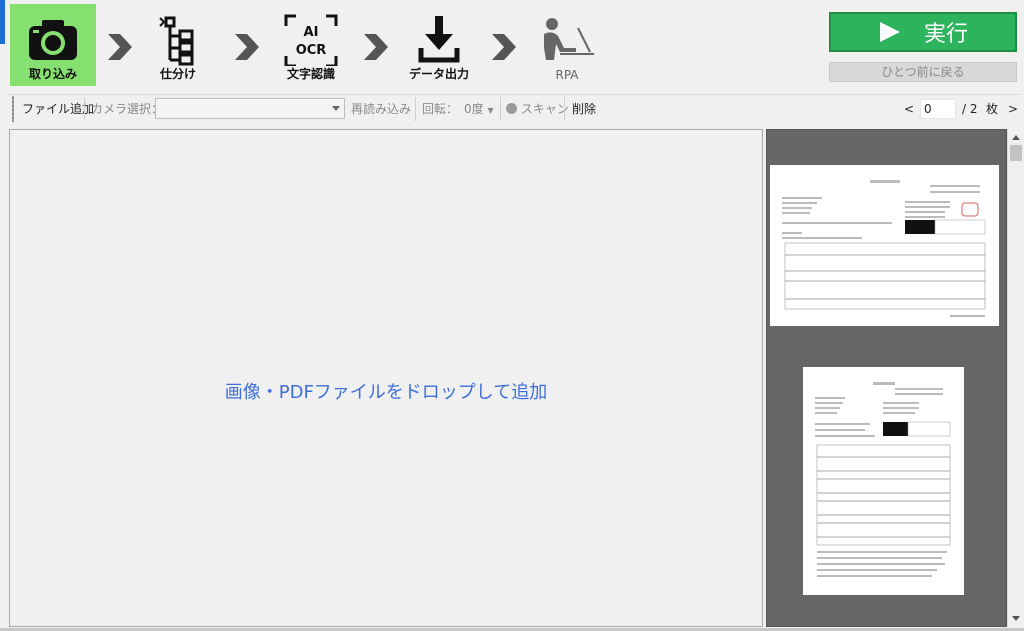 This screenshot has width=1024, height=631. Describe the element at coordinates (127, 109) in the screenshot. I see `camera-select-label: カメラ選択：` at that location.